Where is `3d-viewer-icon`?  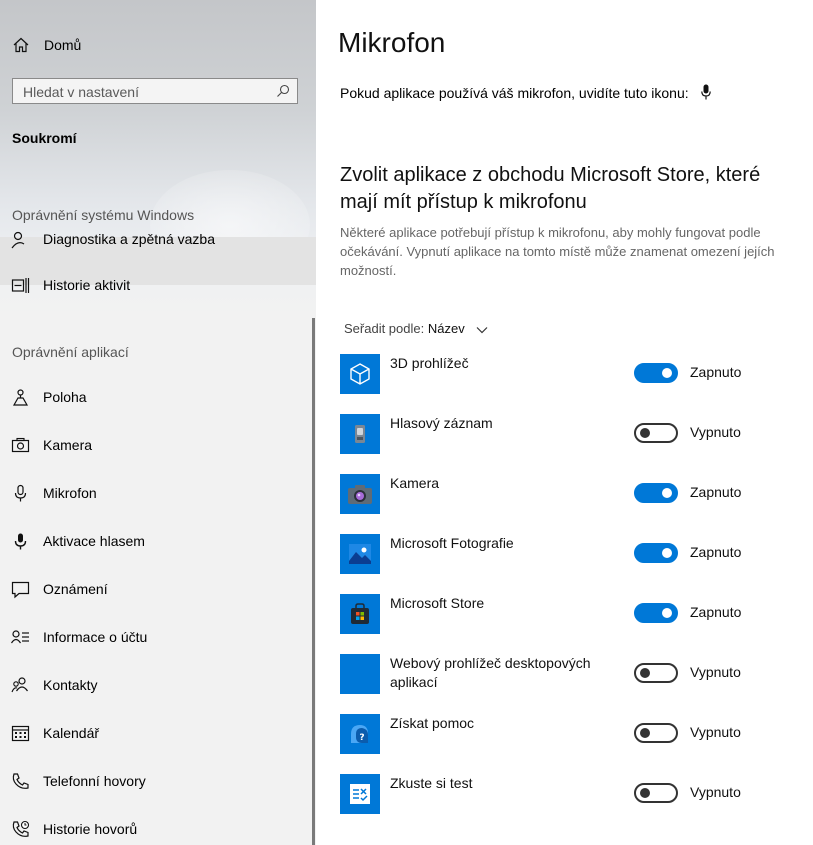
3d-viewer-icon is located at coordinates (360, 374).